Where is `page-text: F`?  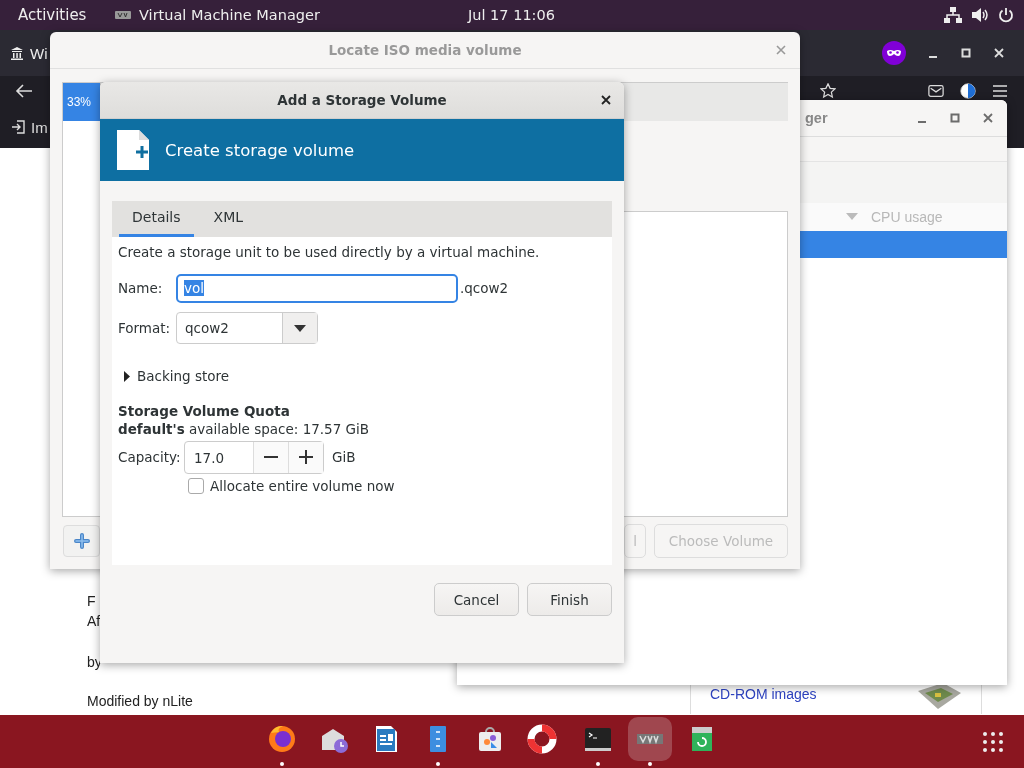
page-text: F is located at coordinates (91, 601).